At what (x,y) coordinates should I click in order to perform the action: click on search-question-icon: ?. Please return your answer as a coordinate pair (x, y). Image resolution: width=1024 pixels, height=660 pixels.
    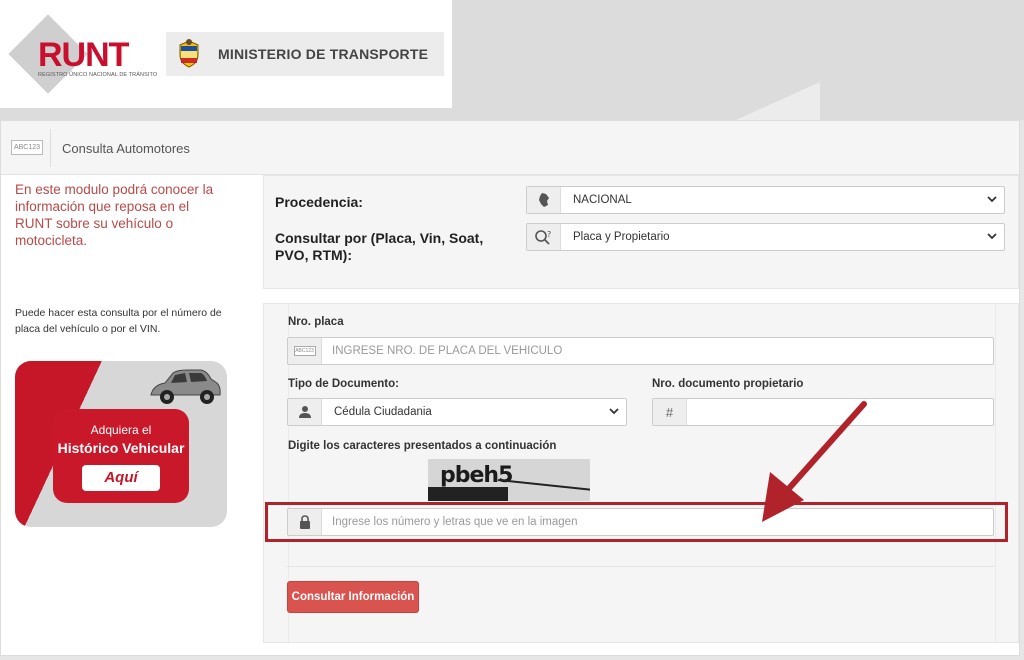
    Looking at the image, I should click on (544, 237).